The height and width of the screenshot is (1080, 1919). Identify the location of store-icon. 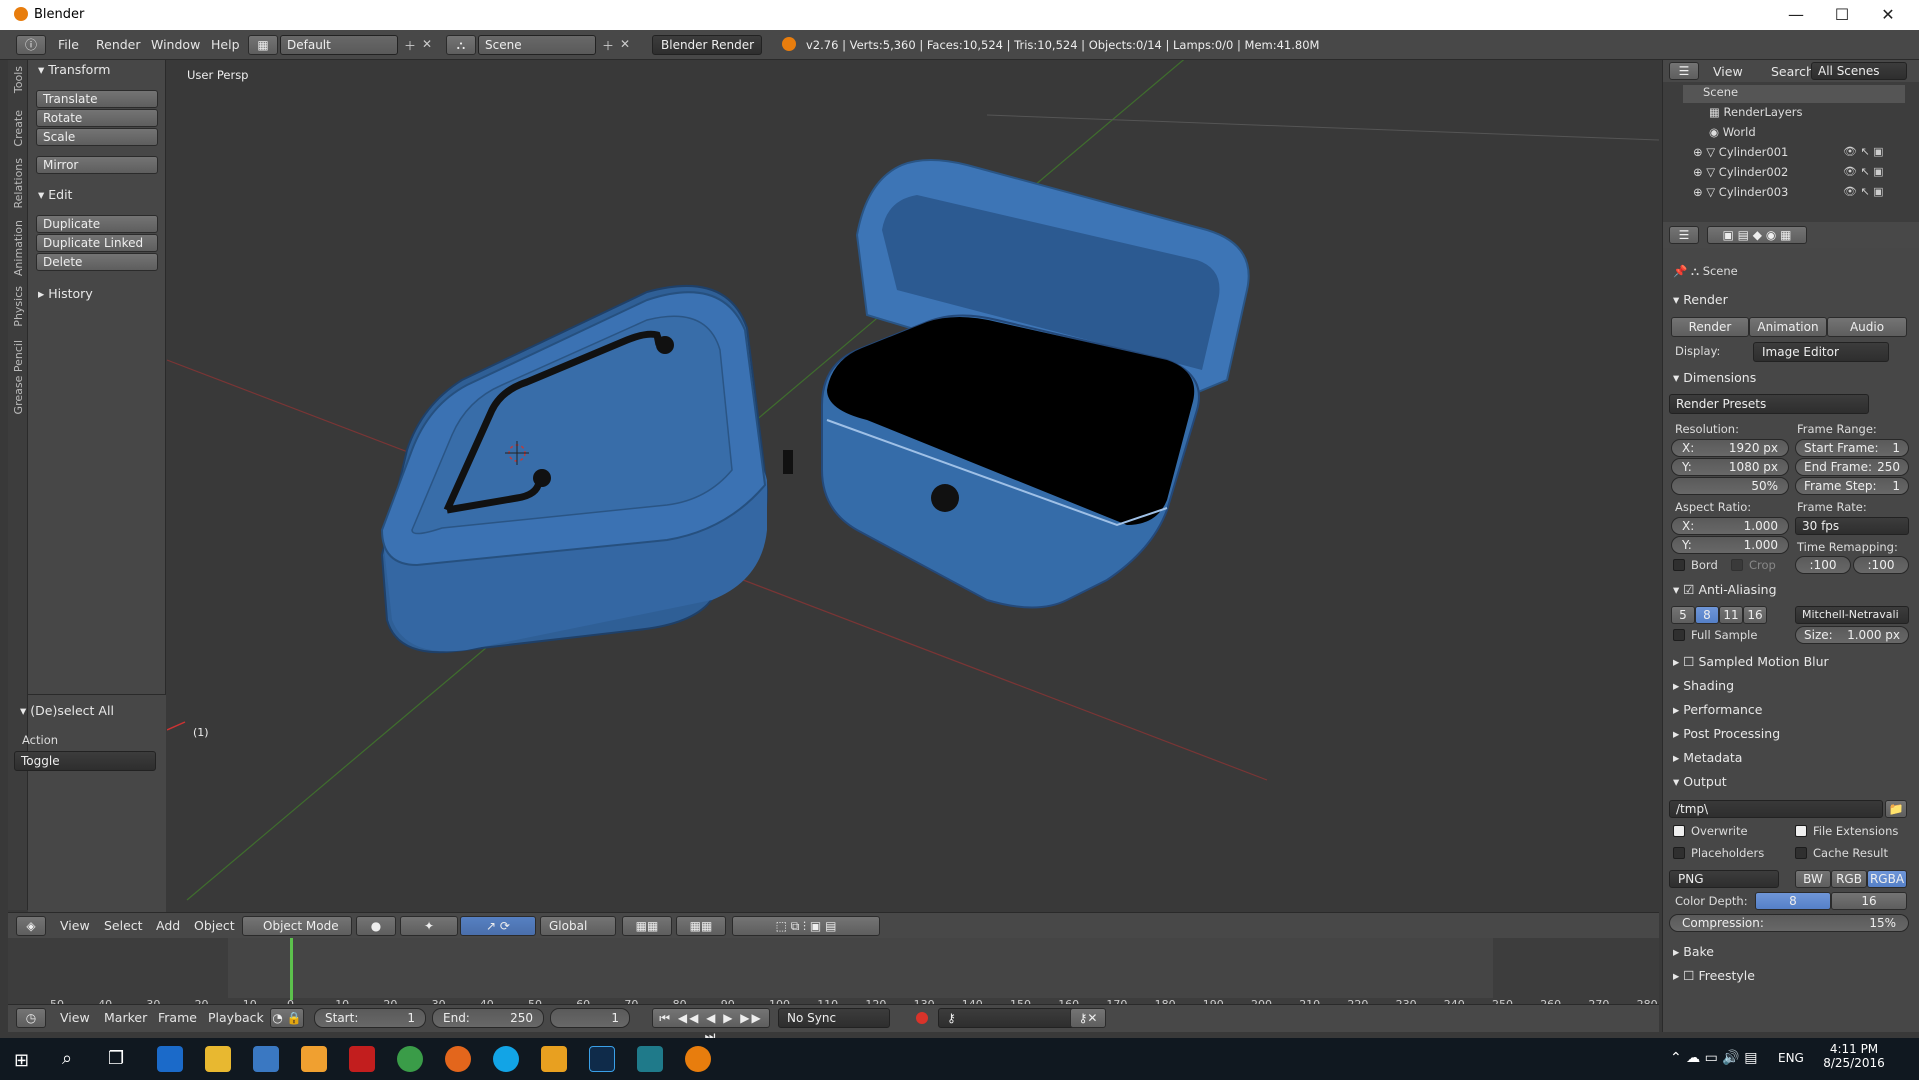
(266, 1059).